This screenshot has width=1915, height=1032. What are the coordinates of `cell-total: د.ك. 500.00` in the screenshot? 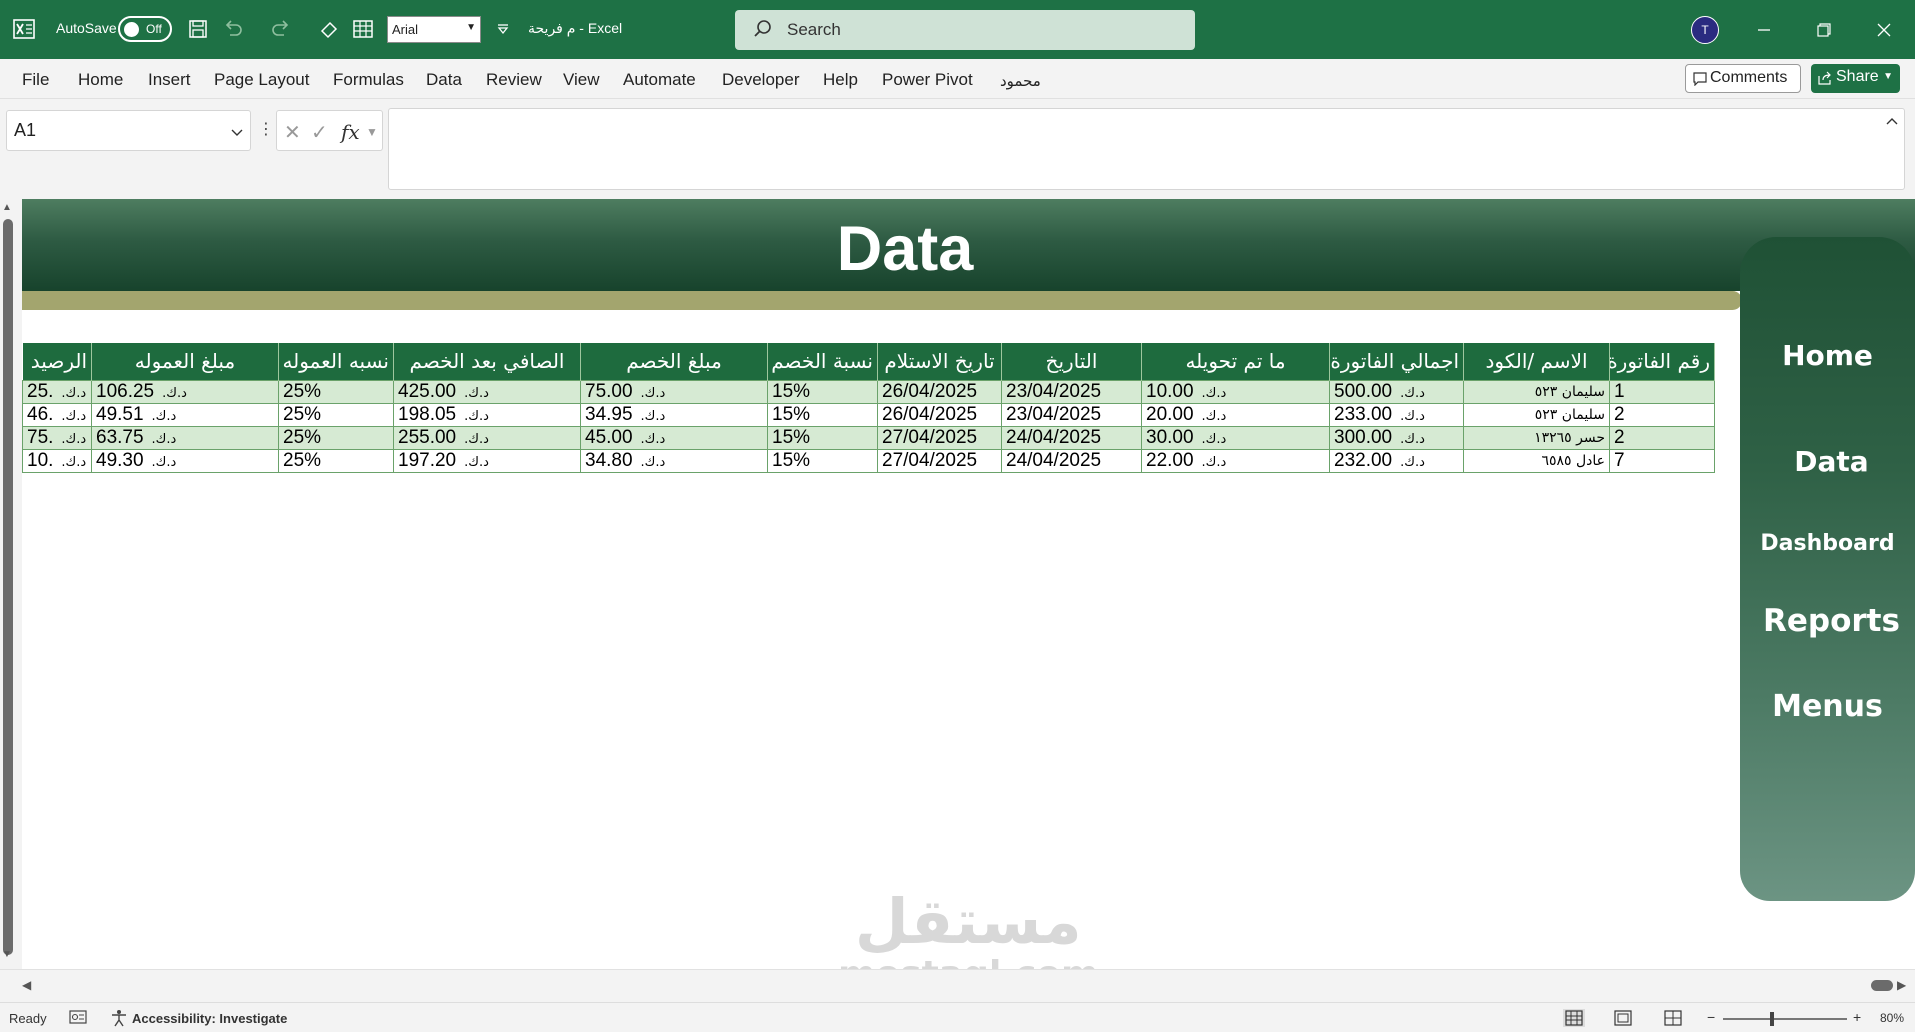 It's located at (1396, 391).